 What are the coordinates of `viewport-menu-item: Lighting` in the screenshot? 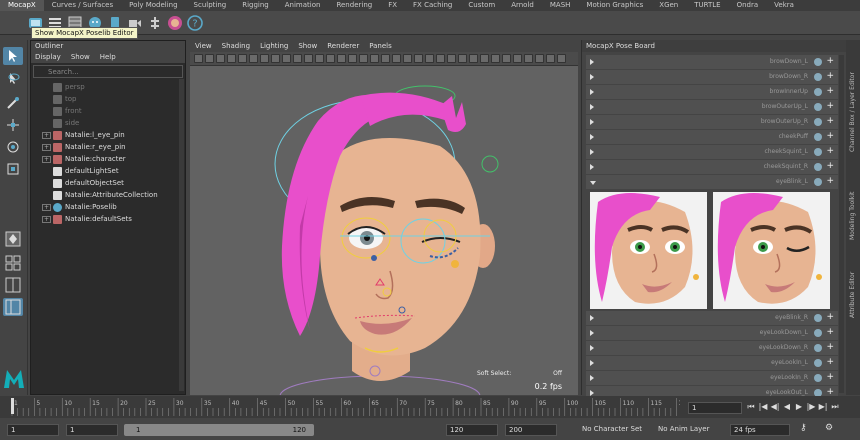 It's located at (274, 46).